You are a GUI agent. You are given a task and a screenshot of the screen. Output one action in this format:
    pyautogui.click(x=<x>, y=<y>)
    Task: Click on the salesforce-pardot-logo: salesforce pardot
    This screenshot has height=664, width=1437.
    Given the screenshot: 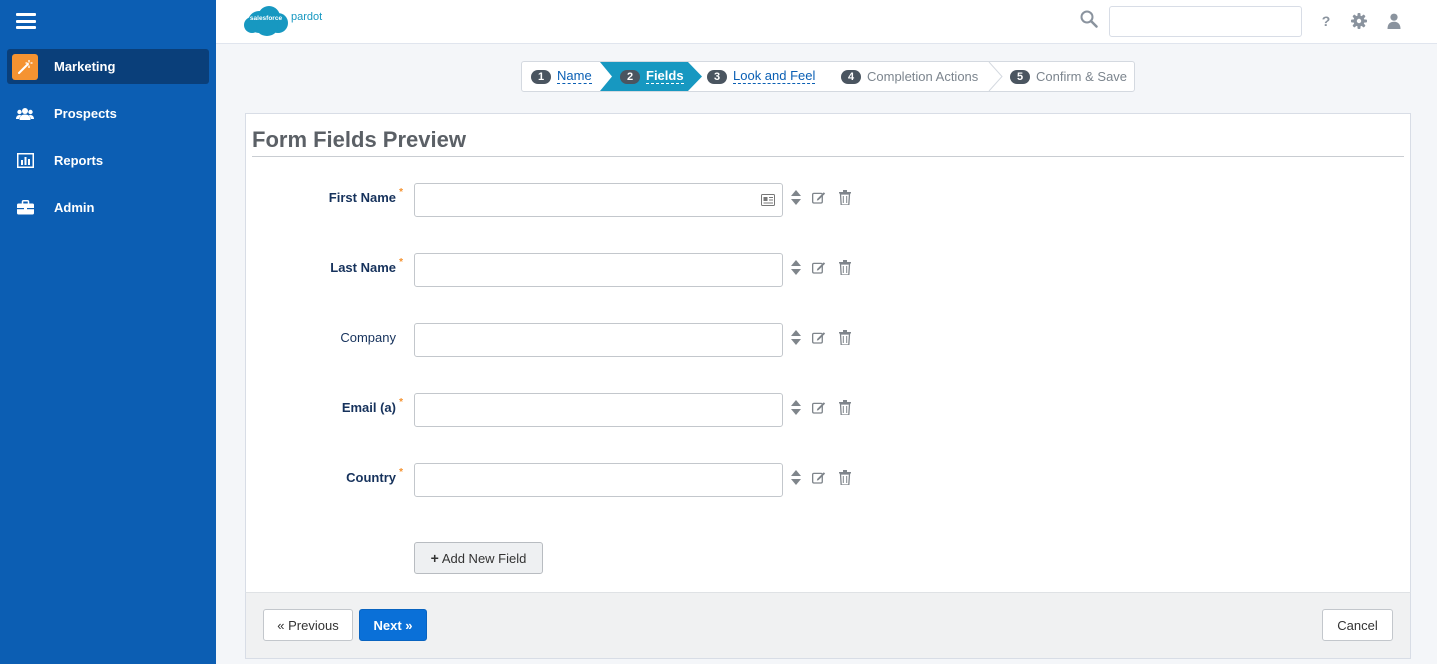 What is the action you would take?
    pyautogui.click(x=283, y=20)
    